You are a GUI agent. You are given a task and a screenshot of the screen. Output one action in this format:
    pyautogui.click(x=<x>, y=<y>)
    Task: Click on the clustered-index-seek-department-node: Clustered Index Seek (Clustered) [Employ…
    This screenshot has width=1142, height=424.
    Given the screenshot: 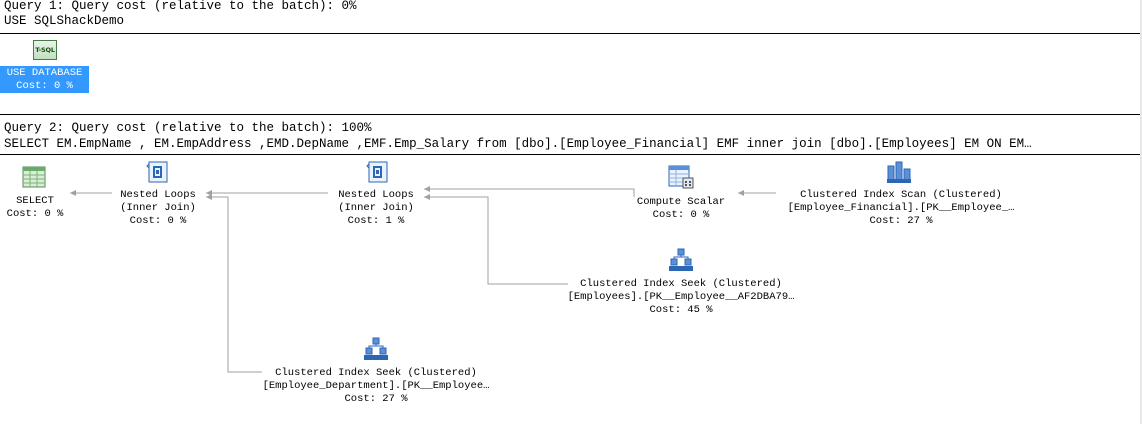 What is the action you would take?
    pyautogui.click(x=376, y=386)
    